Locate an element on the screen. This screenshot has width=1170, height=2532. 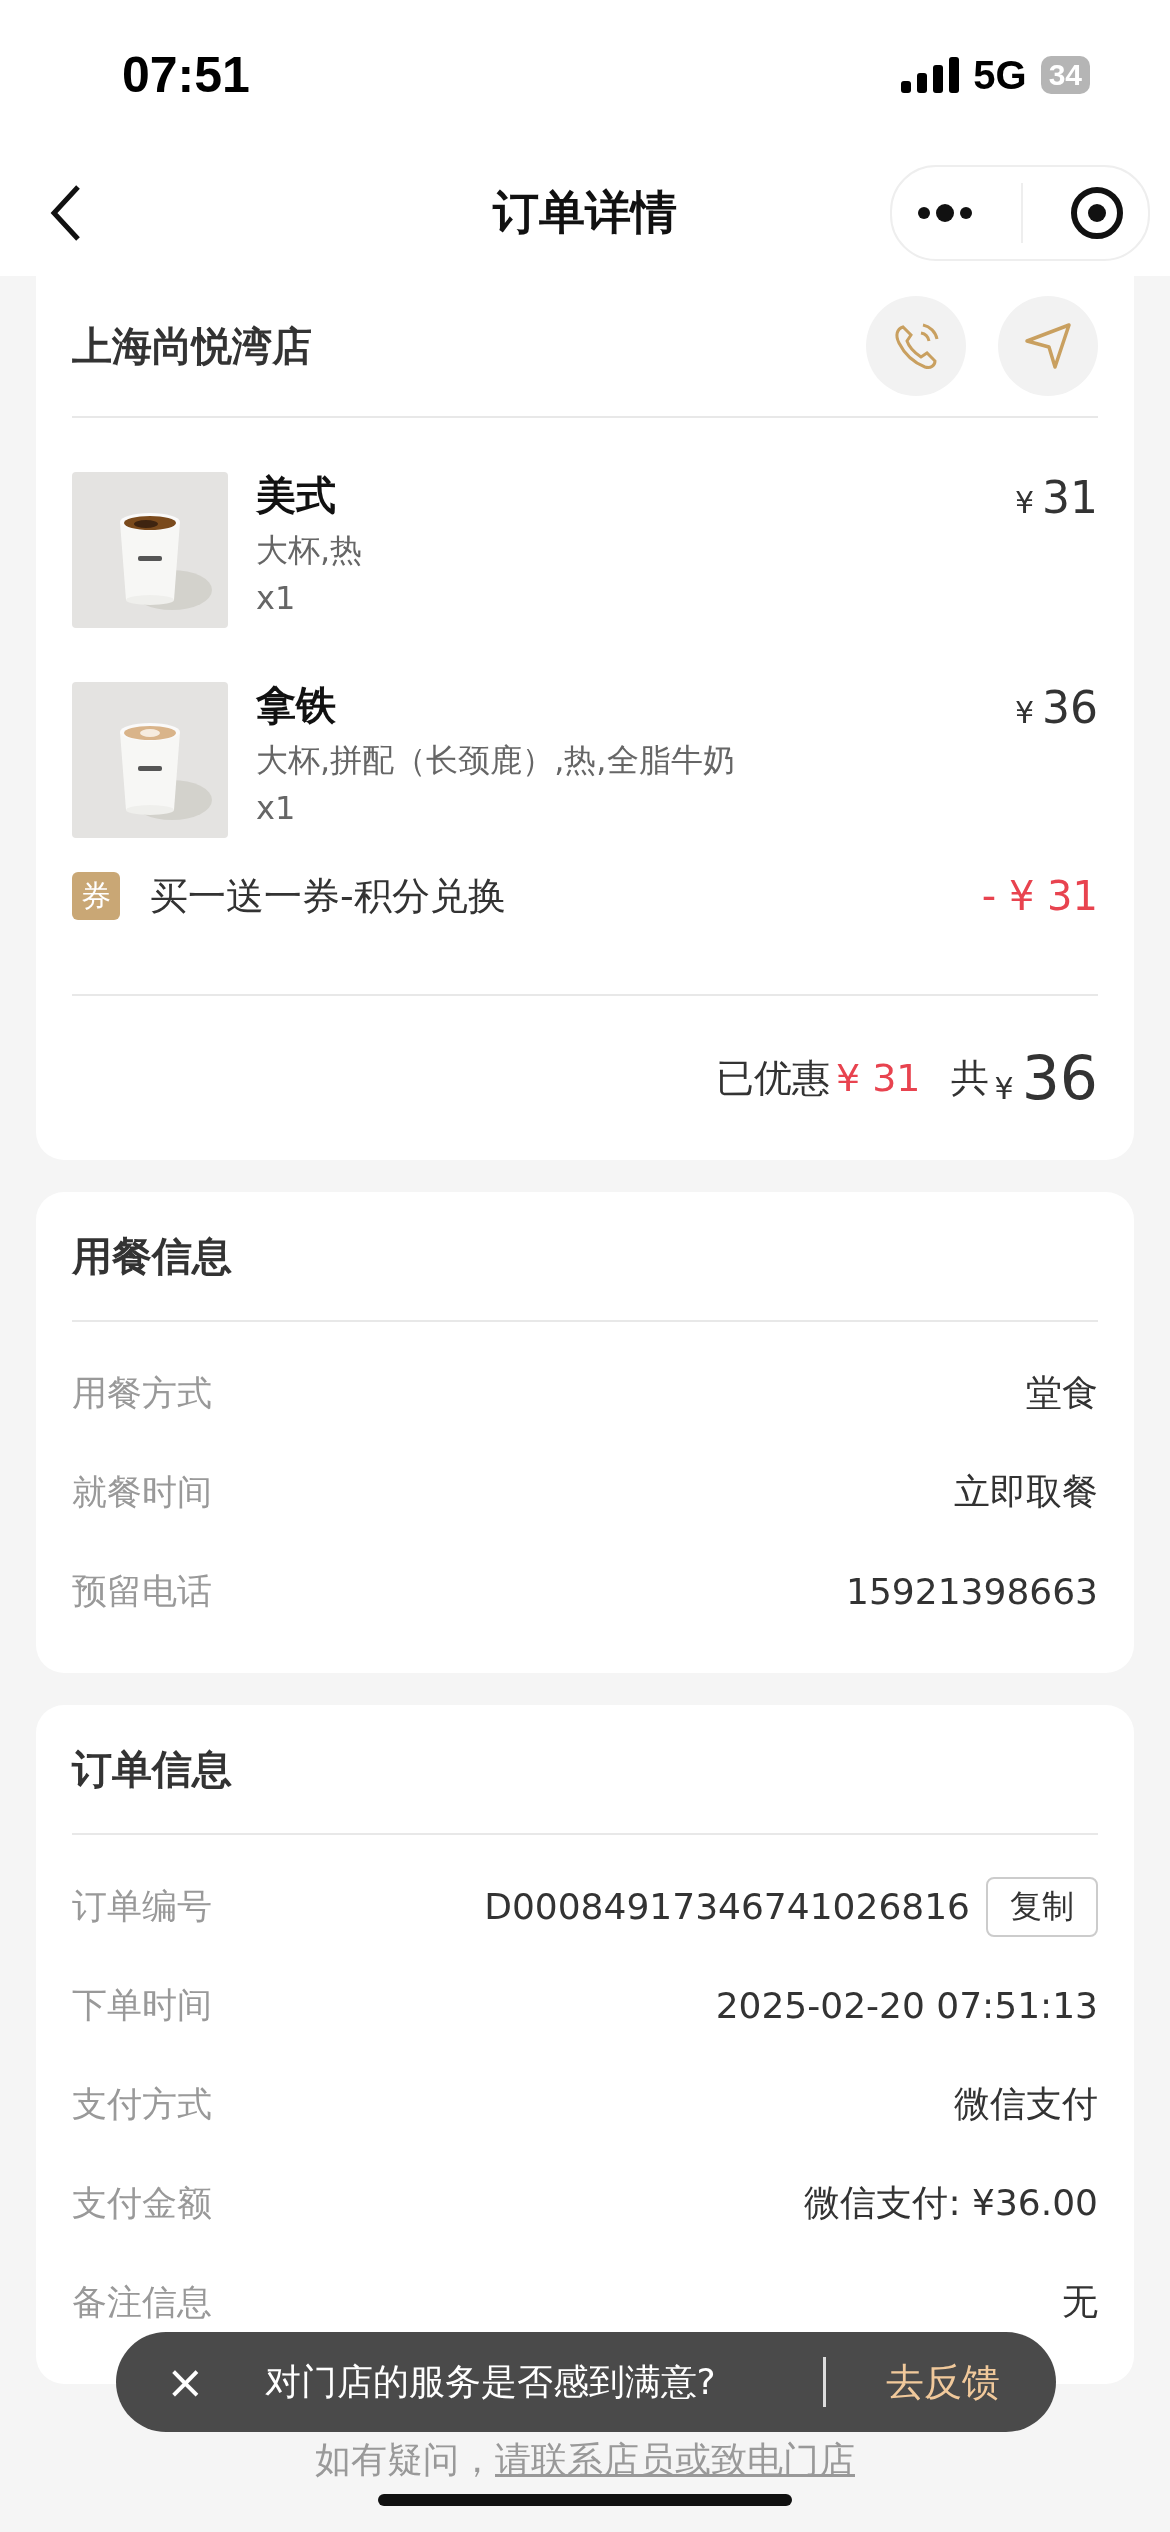
total-label: 共 is located at coordinates (969, 1078).